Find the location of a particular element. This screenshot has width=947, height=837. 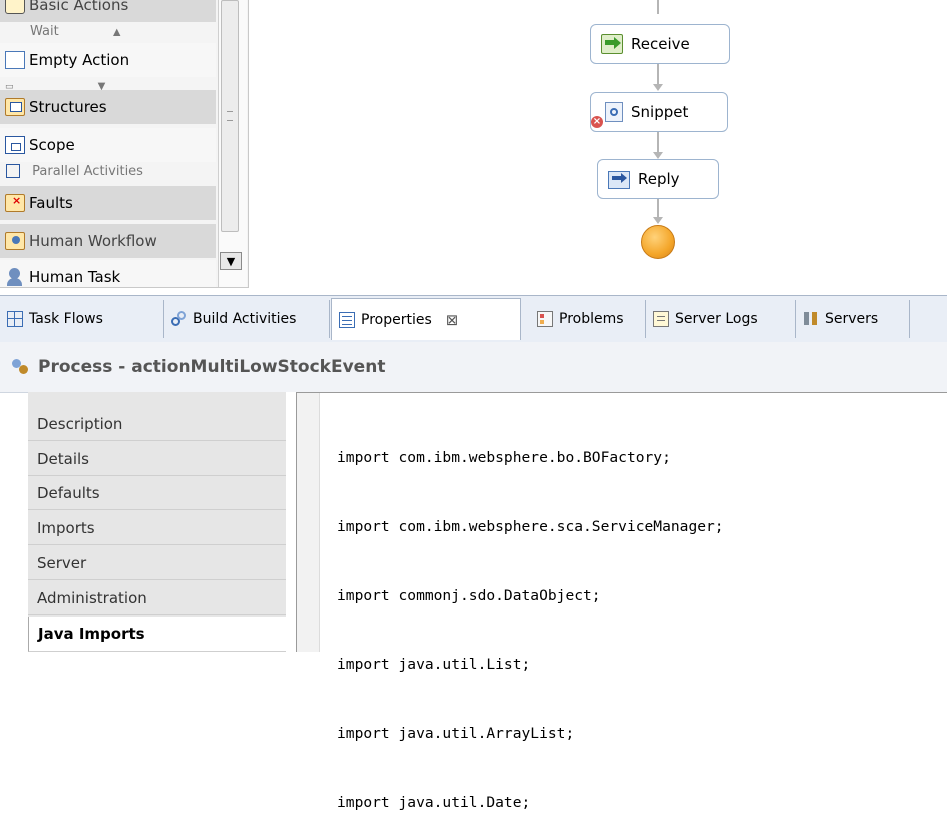

tab-label: Server Logs is located at coordinates (716, 319).